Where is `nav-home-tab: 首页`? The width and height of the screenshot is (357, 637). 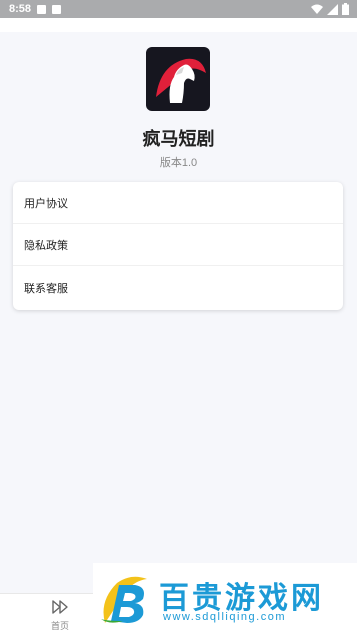
nav-home-tab: 首页 is located at coordinates (60, 618).